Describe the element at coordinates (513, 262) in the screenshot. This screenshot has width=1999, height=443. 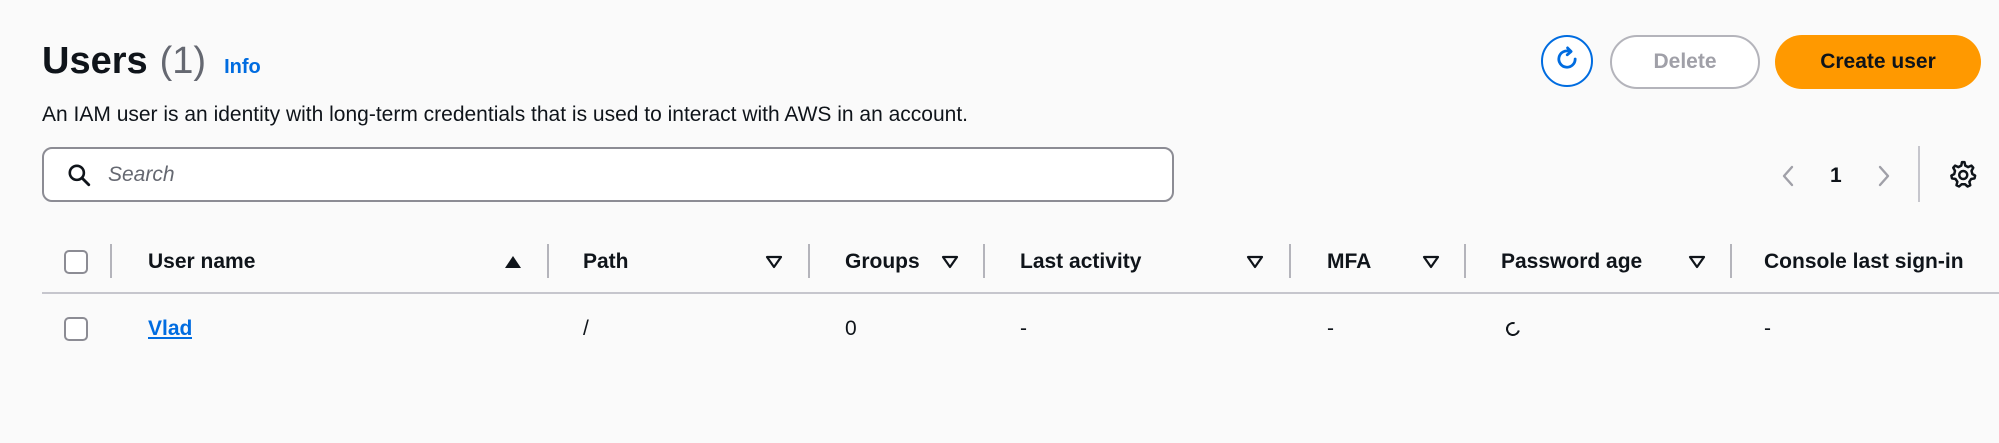
I see `sort-ascending-icon` at that location.